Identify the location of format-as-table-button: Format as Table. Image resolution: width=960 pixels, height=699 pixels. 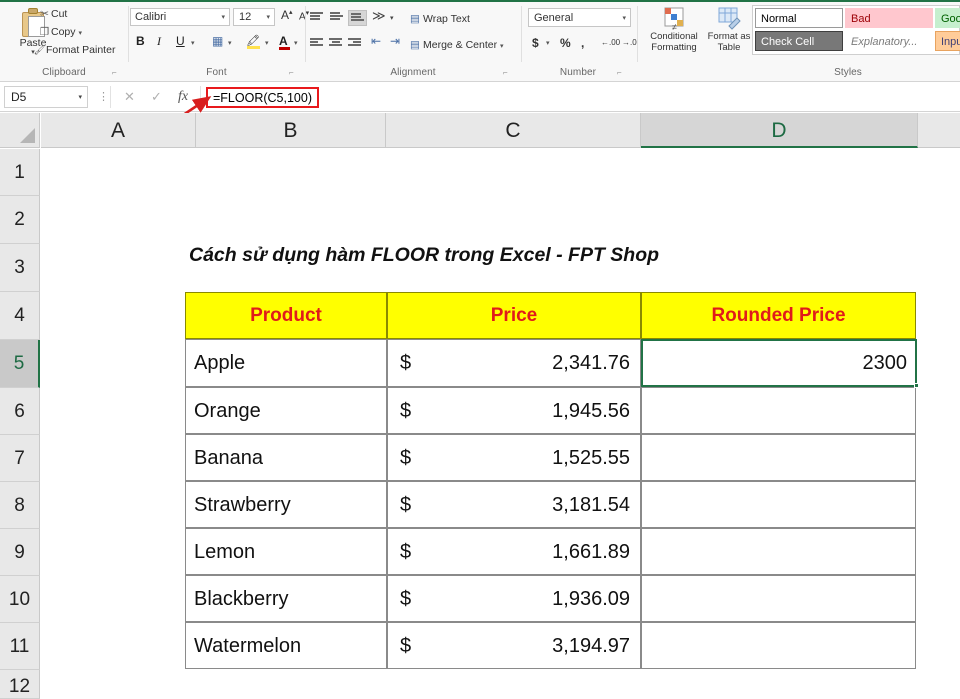
(729, 29).